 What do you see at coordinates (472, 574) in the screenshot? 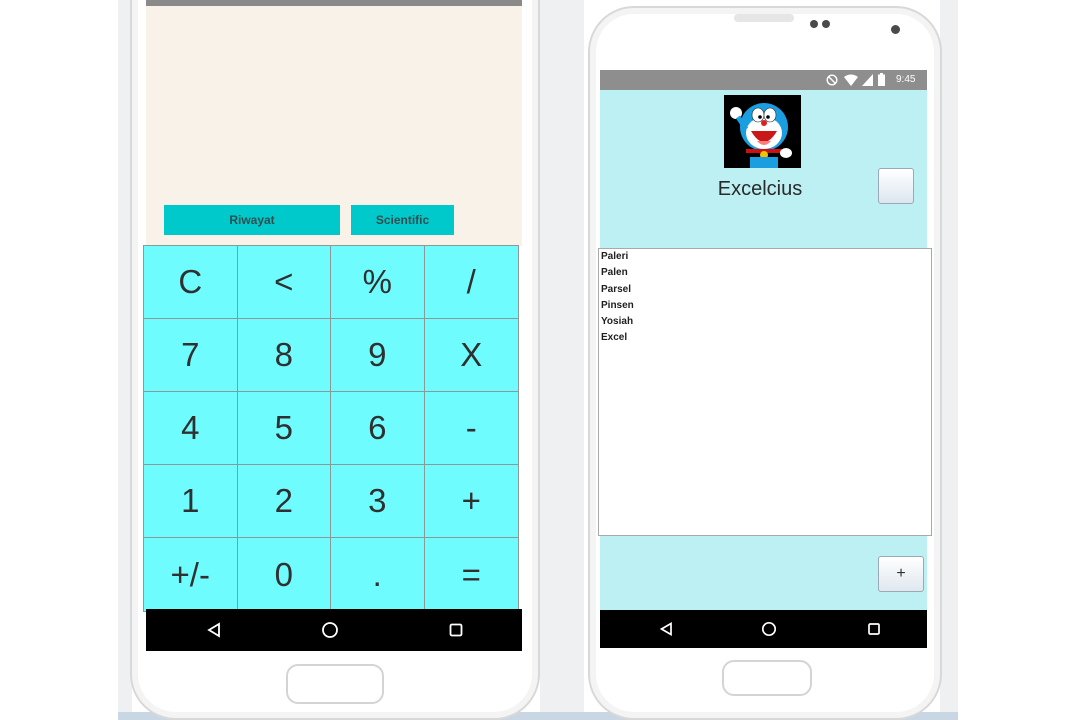
I see `key-equals: =` at bounding box center [472, 574].